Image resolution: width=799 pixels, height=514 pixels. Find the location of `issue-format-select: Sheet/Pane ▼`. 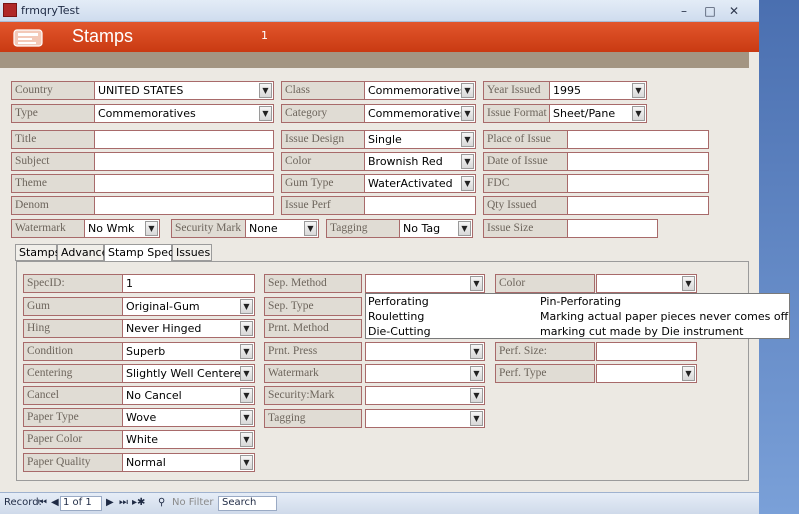

issue-format-select: Sheet/Pane ▼ is located at coordinates (598, 113).